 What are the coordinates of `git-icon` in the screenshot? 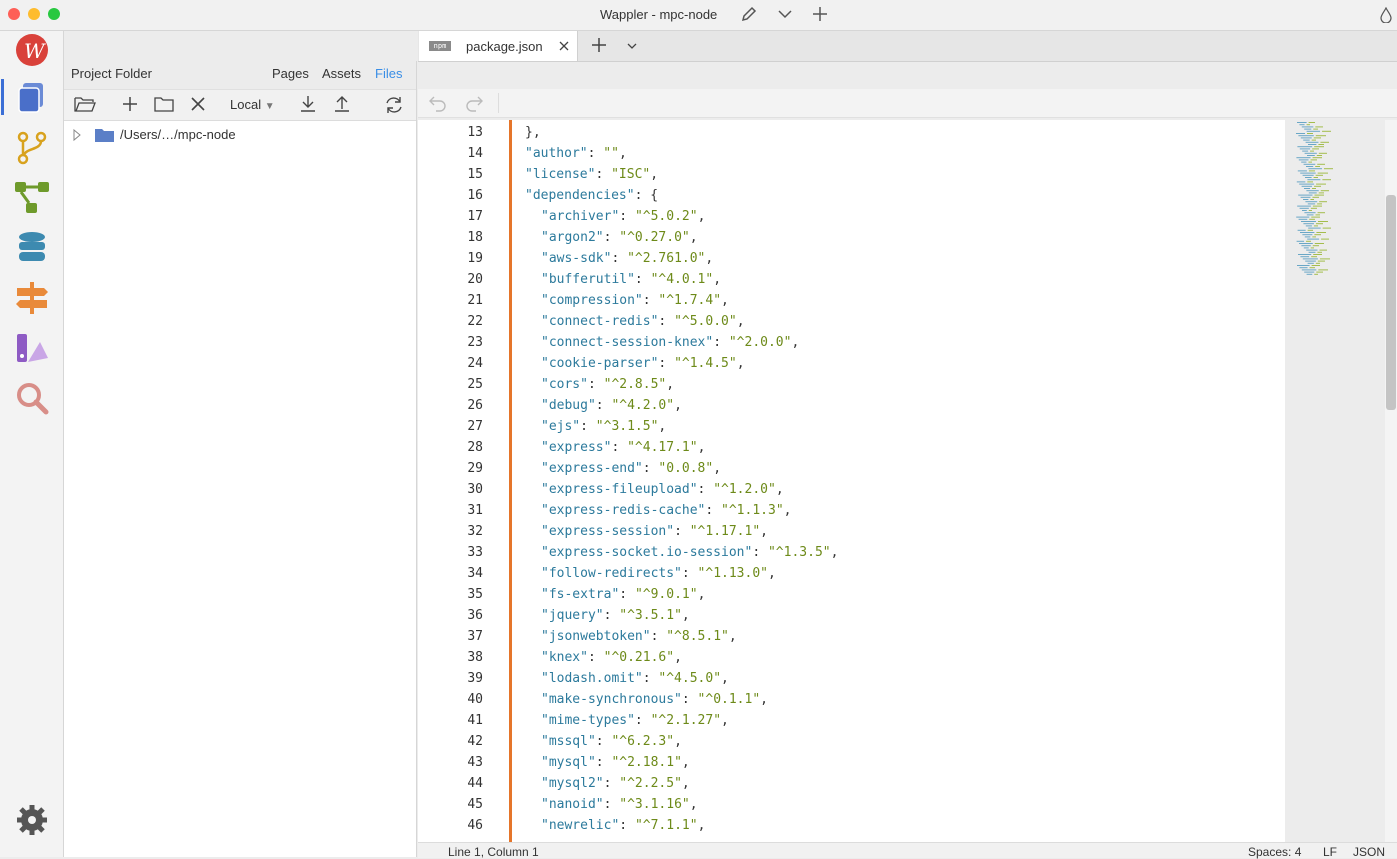 It's located at (32, 148).